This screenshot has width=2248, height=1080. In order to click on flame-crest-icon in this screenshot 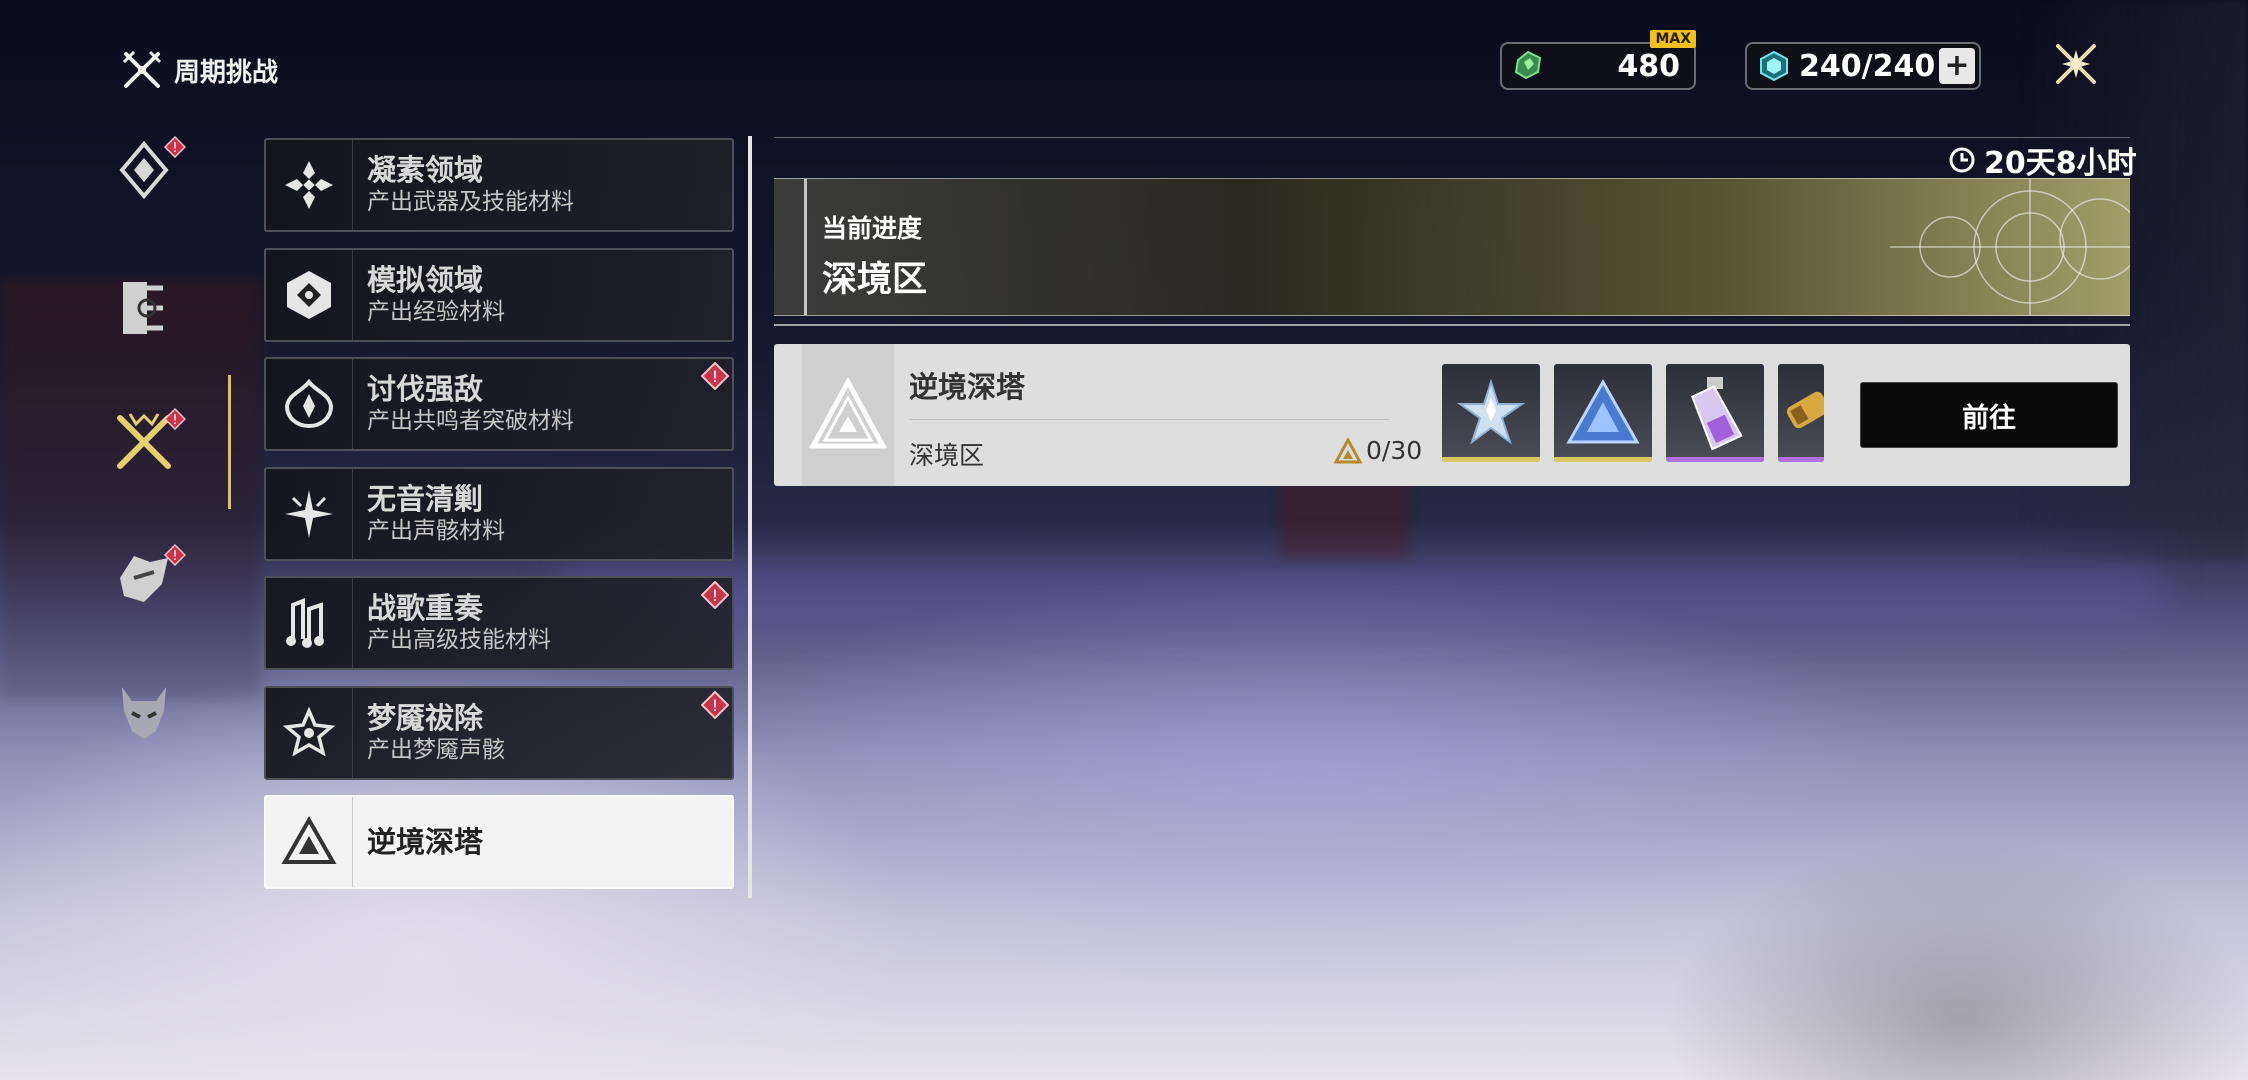, I will do `click(309, 403)`.